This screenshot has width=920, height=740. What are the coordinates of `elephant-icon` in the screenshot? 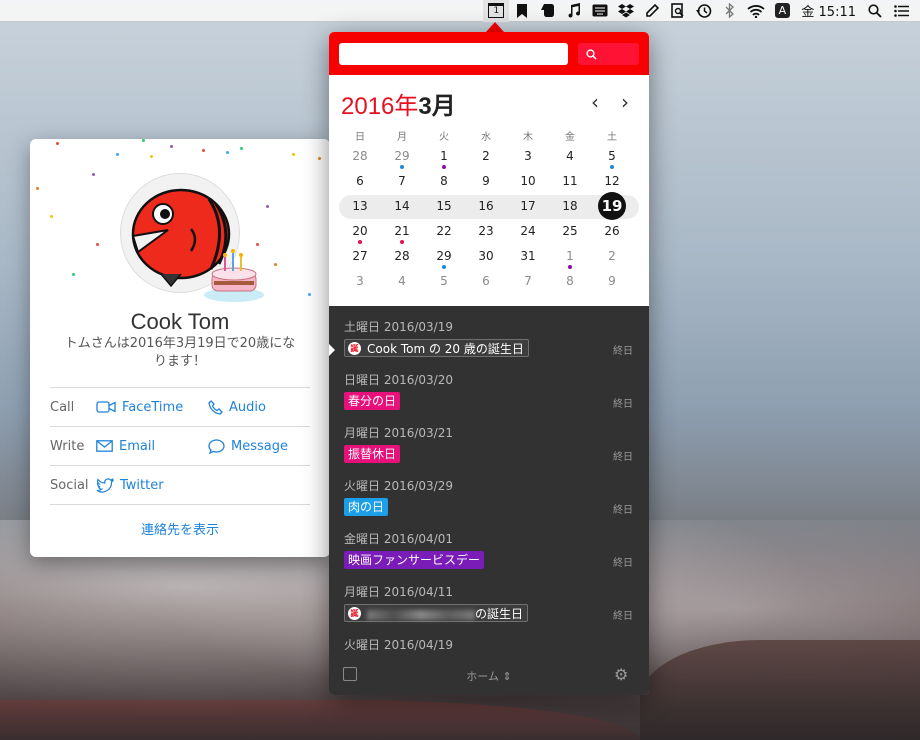 It's located at (548, 10).